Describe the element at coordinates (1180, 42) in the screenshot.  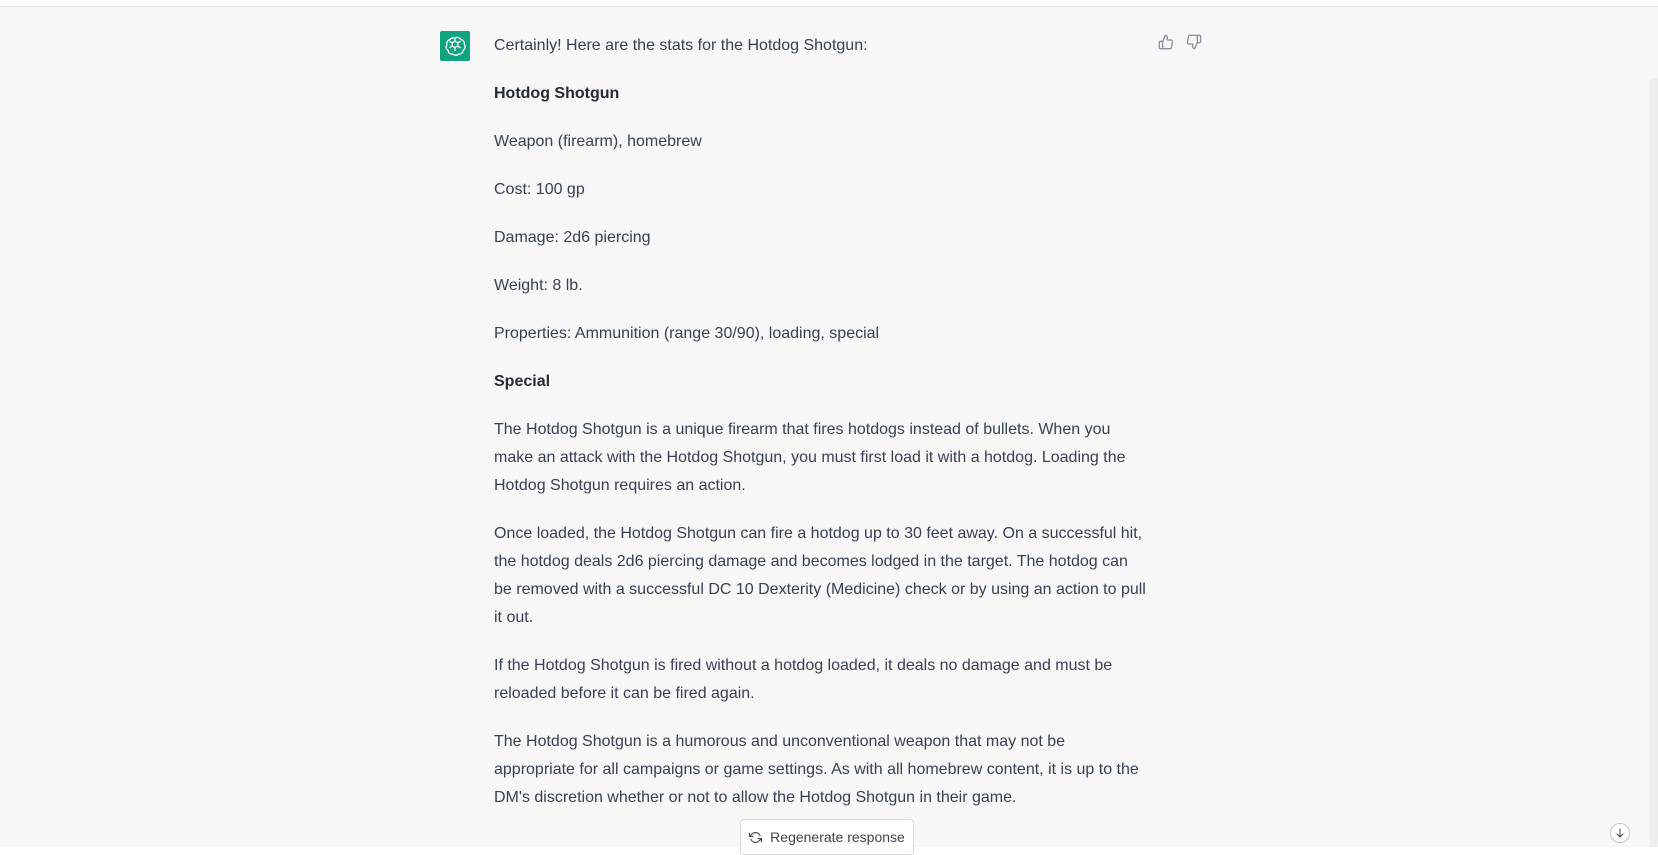
I see `feedback-buttons` at that location.